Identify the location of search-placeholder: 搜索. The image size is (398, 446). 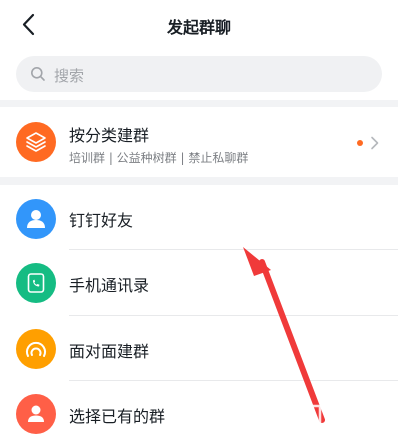
(69, 76).